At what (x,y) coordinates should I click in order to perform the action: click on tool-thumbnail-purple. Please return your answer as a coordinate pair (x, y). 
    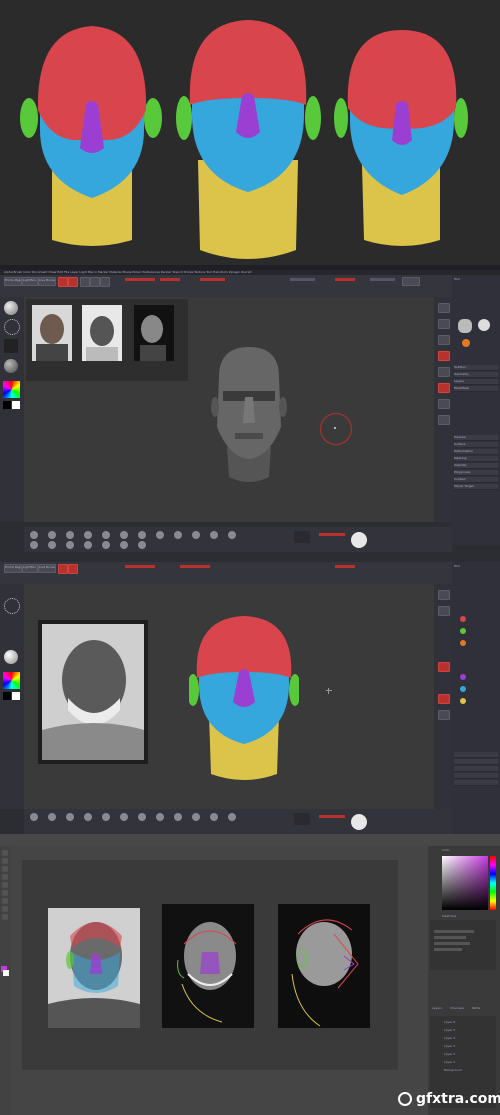
    Looking at the image, I should click on (463, 677).